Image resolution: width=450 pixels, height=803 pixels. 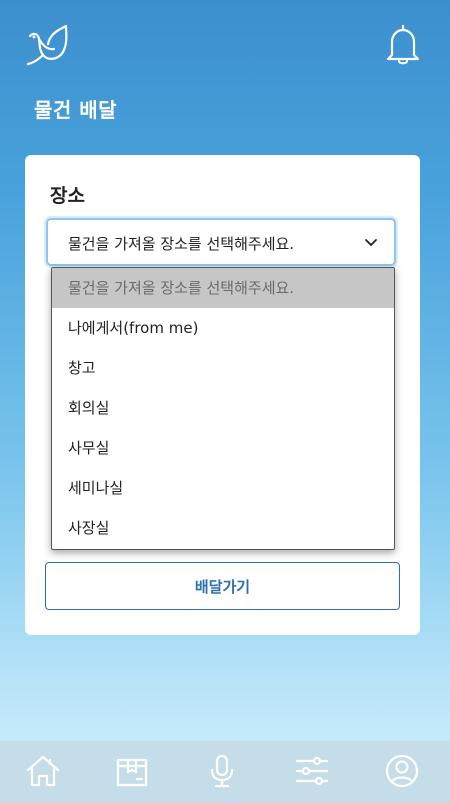 I want to click on package-icon, so click(x=132, y=772).